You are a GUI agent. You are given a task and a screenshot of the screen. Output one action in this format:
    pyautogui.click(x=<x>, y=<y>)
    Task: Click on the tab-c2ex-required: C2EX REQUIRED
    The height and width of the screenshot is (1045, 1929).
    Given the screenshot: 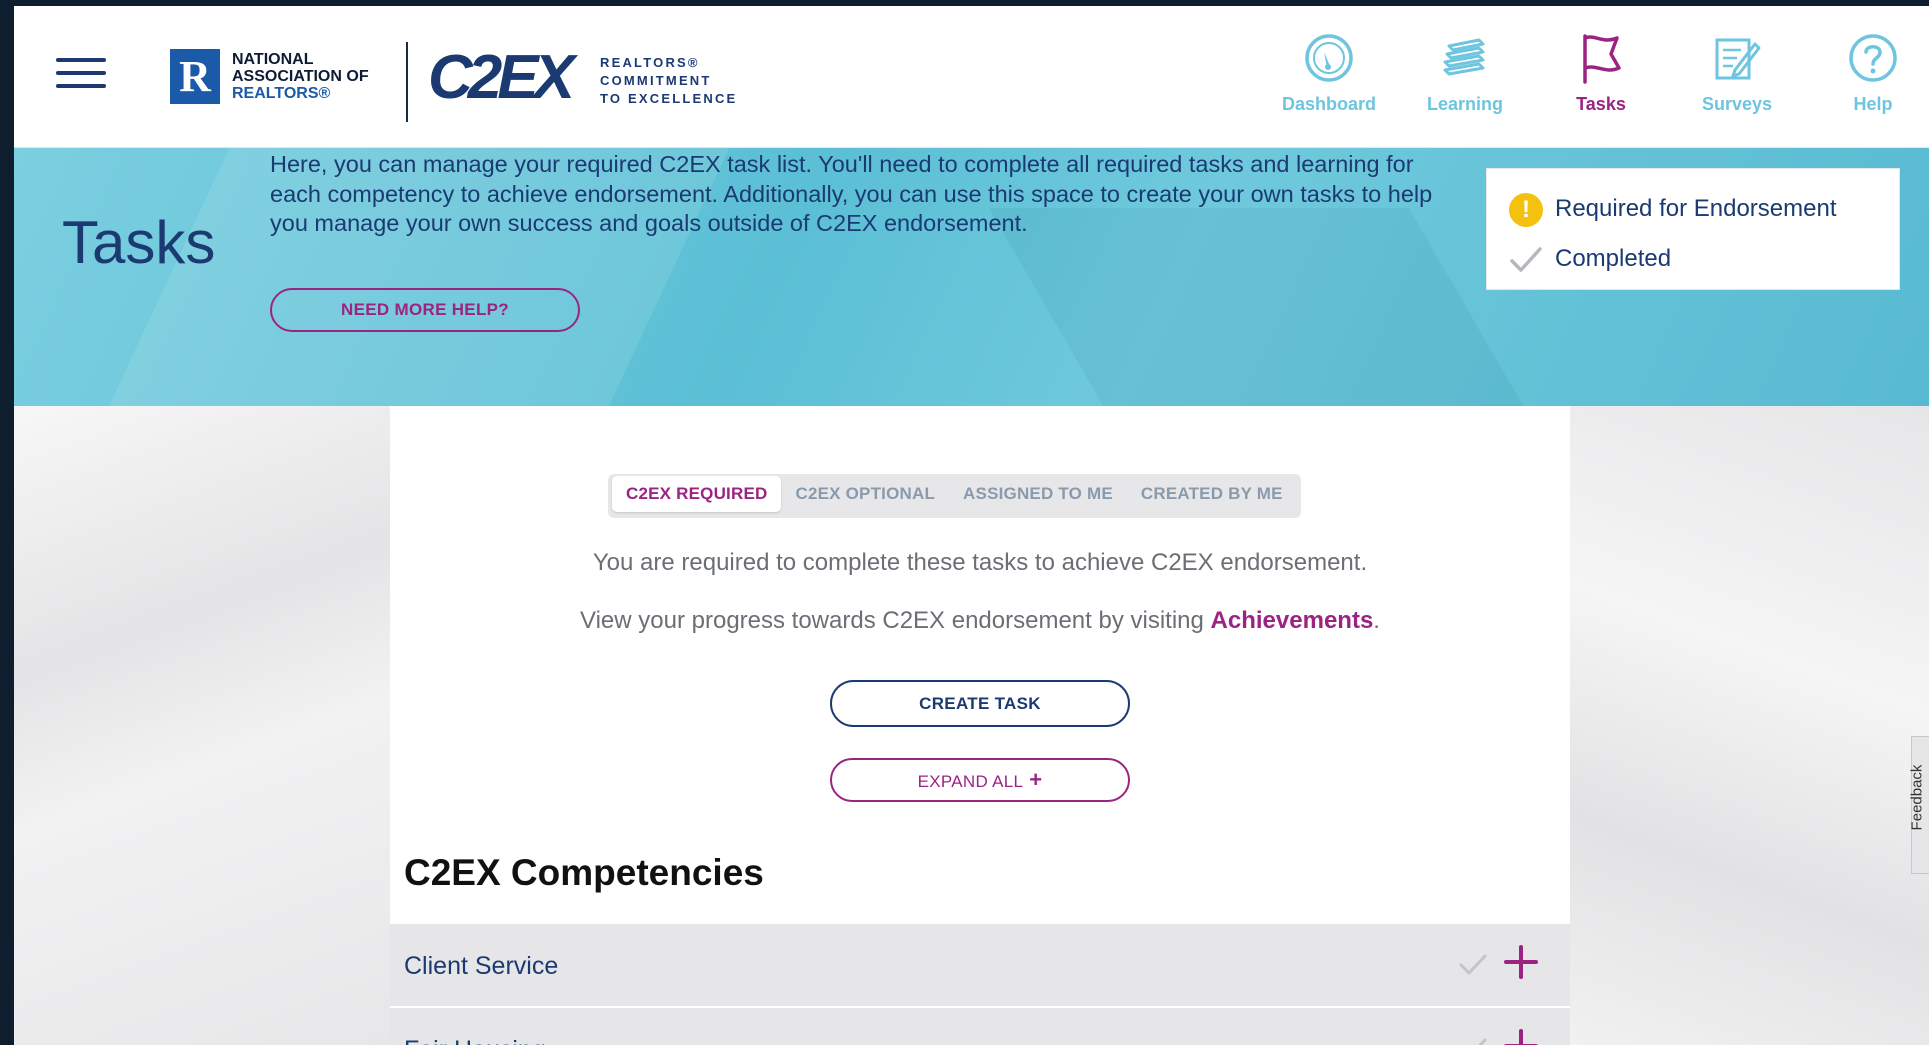 What is the action you would take?
    pyautogui.click(x=697, y=494)
    